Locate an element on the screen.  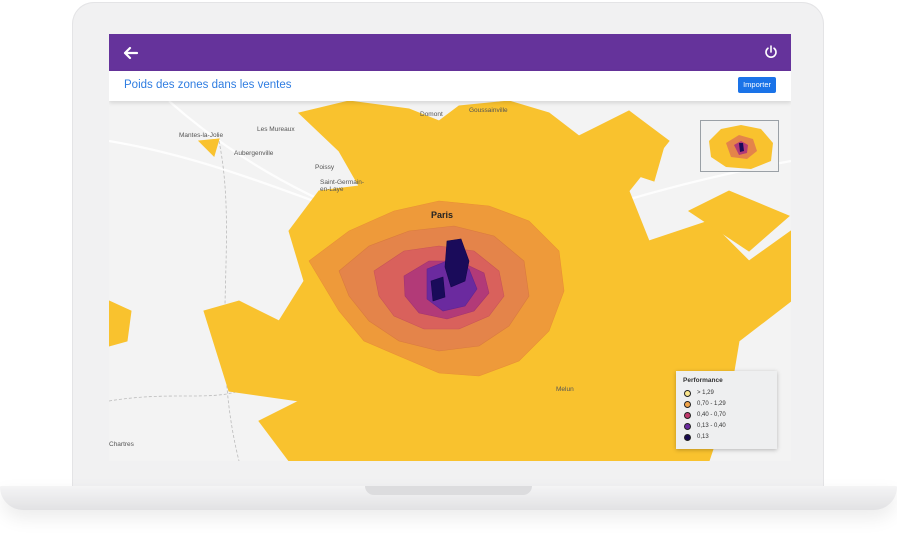
legend-label: 0,13 is located at coordinates (703, 437).